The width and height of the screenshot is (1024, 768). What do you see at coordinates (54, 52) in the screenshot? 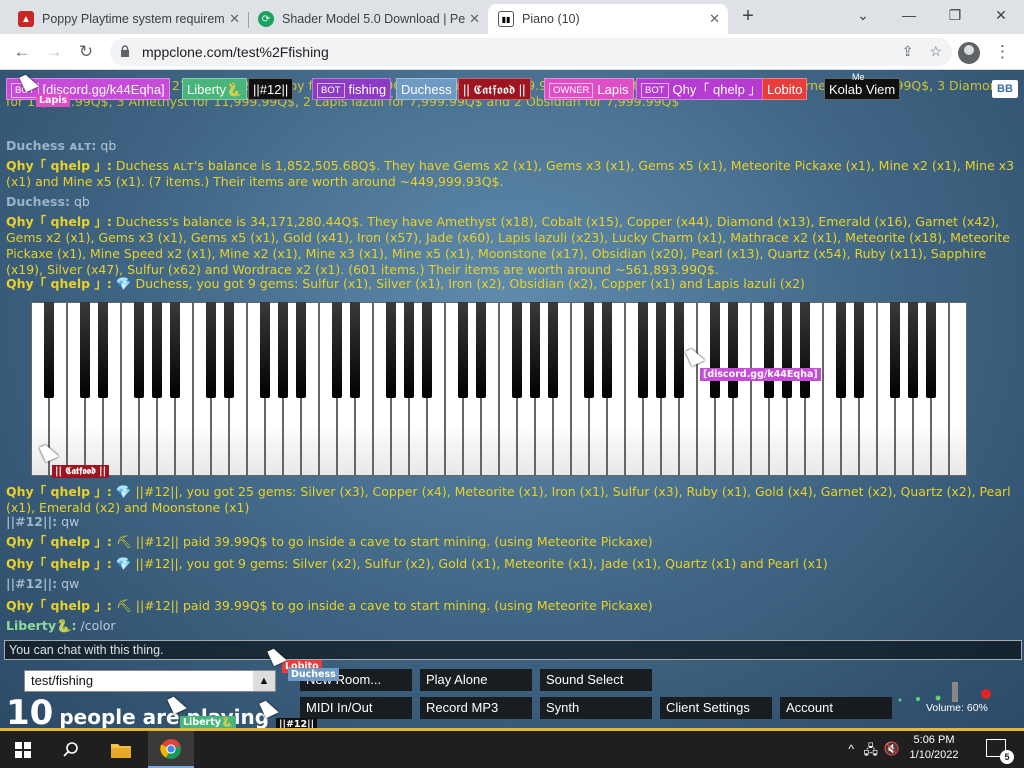
I see `forward-icon: →` at bounding box center [54, 52].